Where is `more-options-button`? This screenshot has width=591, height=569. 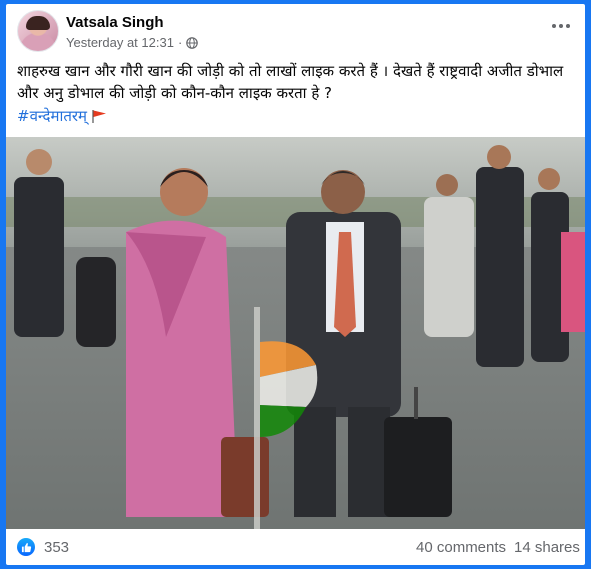
more-options-button is located at coordinates (561, 26).